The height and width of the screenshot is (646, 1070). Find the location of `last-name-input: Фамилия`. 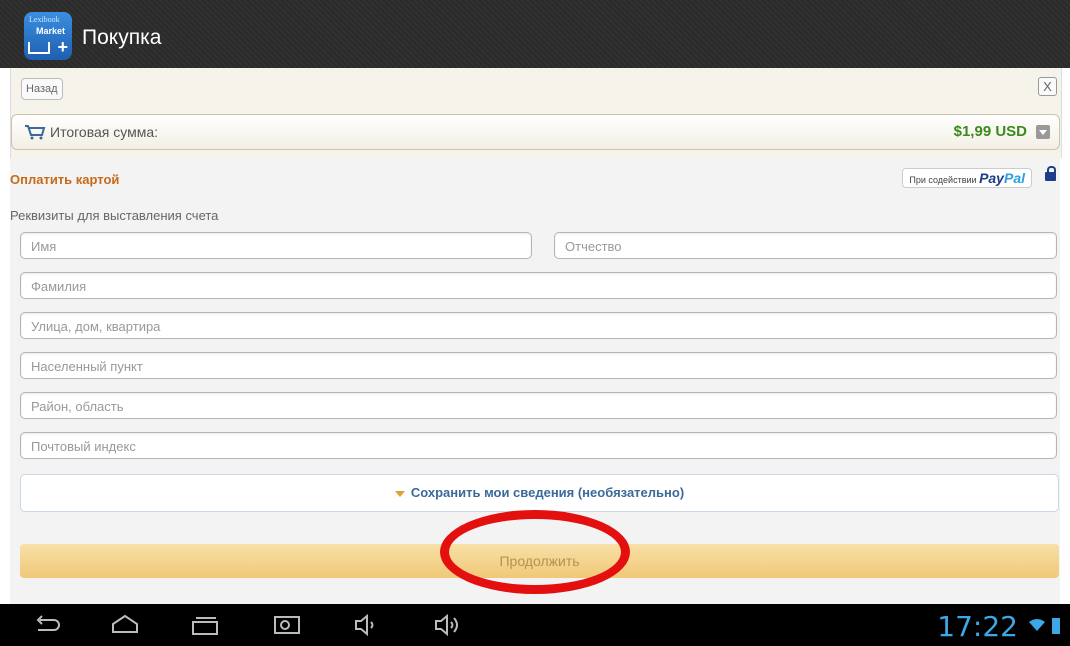

last-name-input: Фамилия is located at coordinates (538, 285).